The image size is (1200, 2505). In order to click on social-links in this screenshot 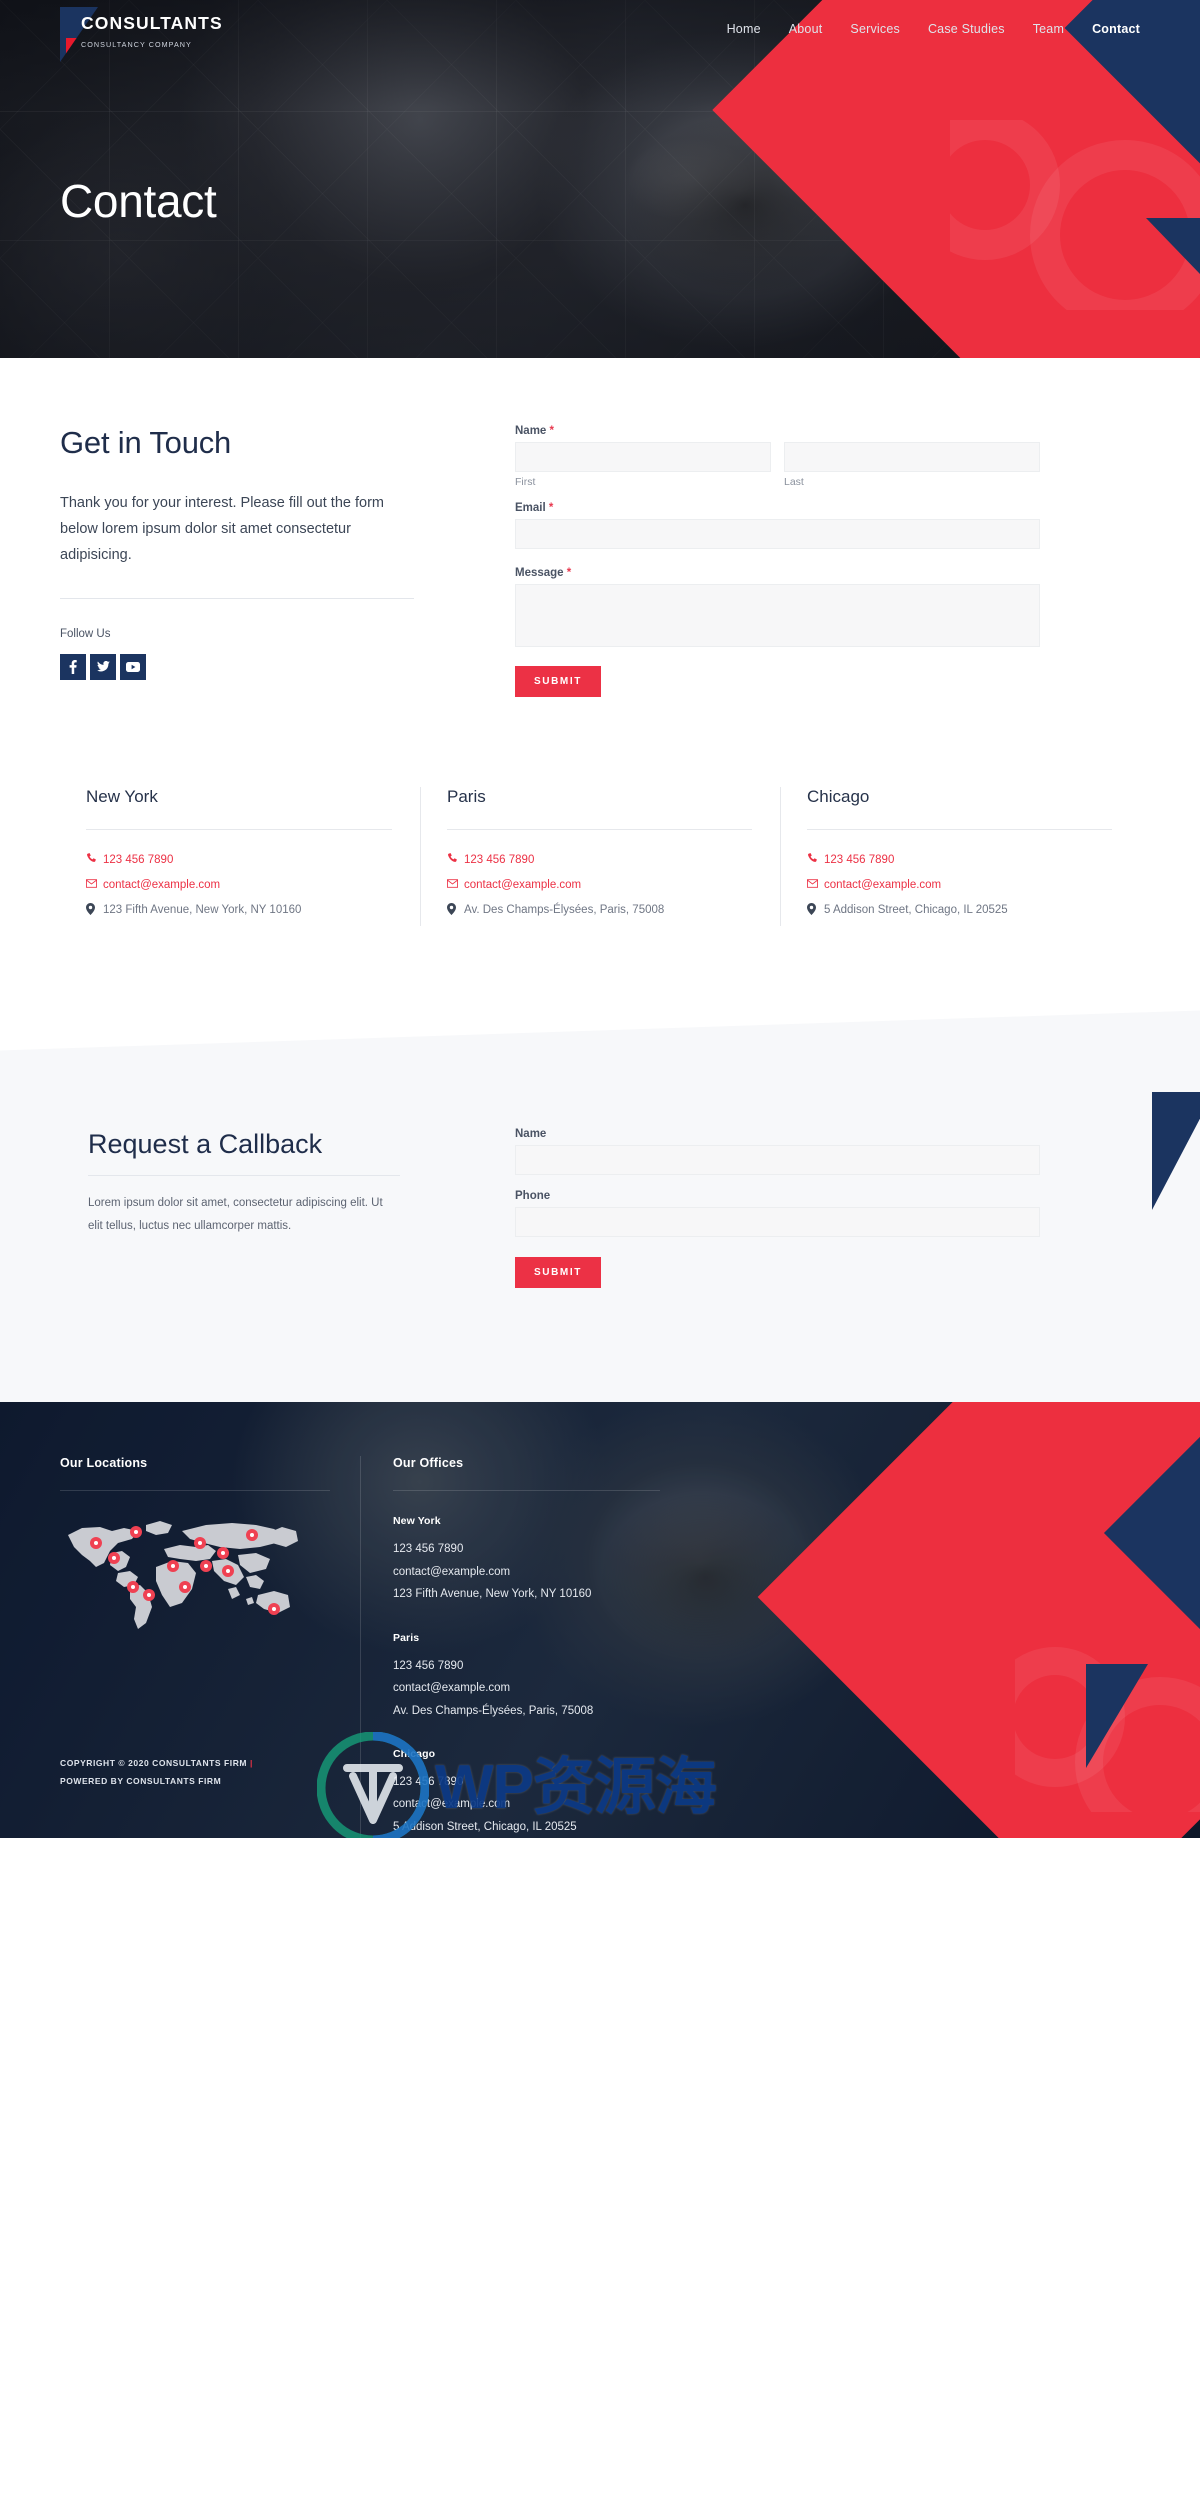, I will do `click(237, 666)`.